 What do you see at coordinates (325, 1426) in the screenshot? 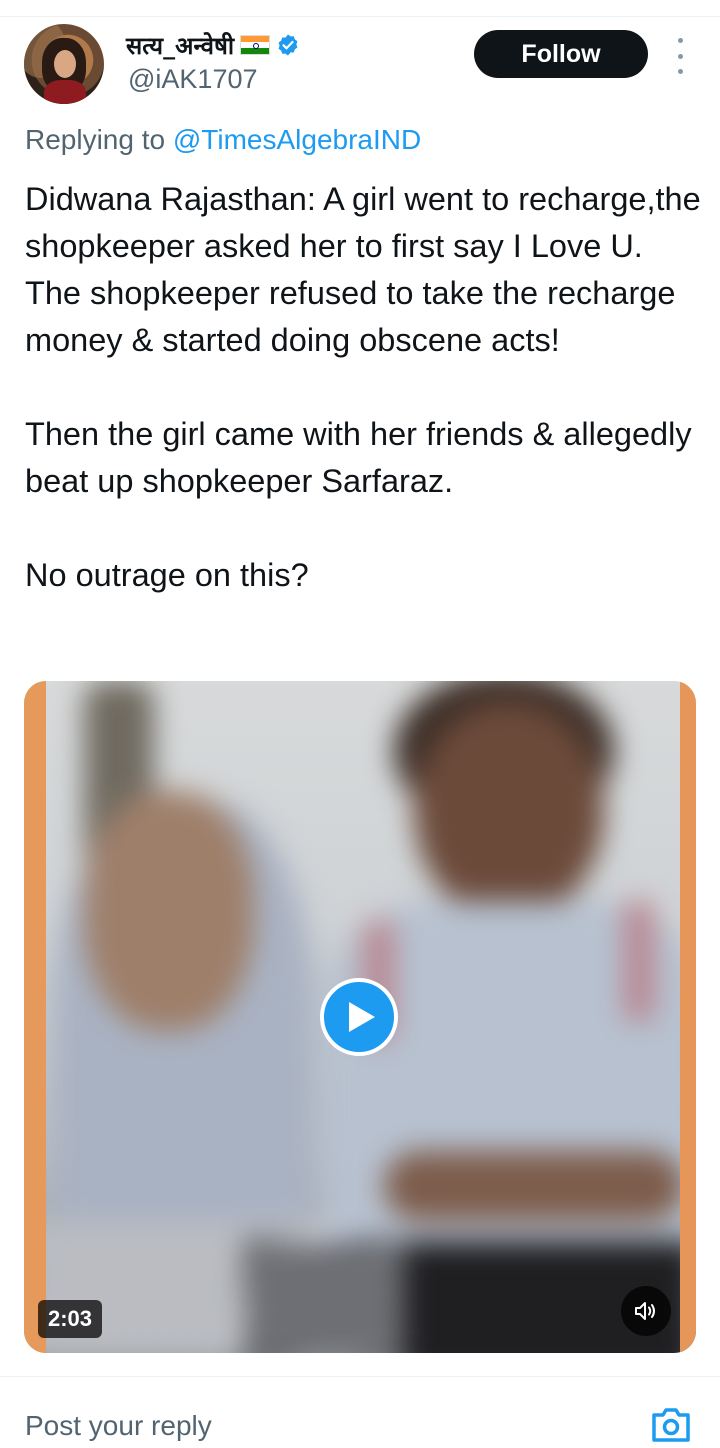
I see `reply-input: Post your reply` at bounding box center [325, 1426].